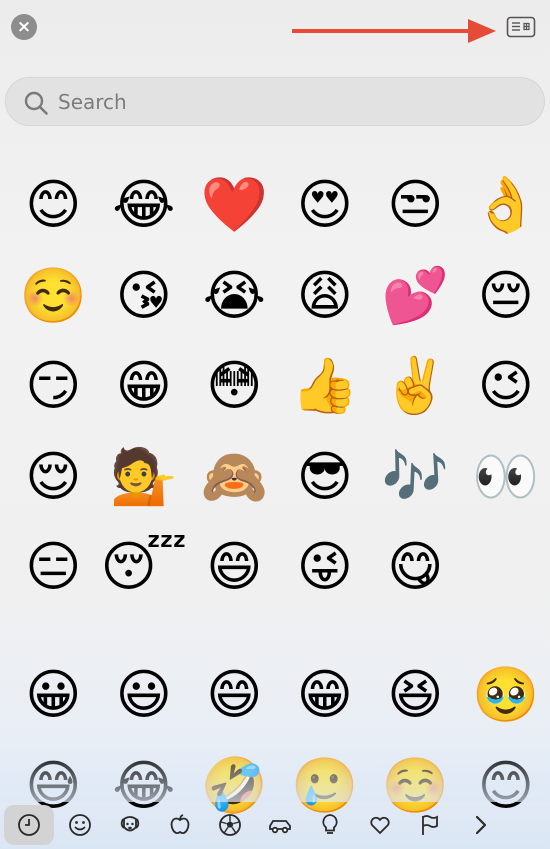 The image size is (550, 849). What do you see at coordinates (505, 477) in the screenshot?
I see `emoji-cell: 👀` at bounding box center [505, 477].